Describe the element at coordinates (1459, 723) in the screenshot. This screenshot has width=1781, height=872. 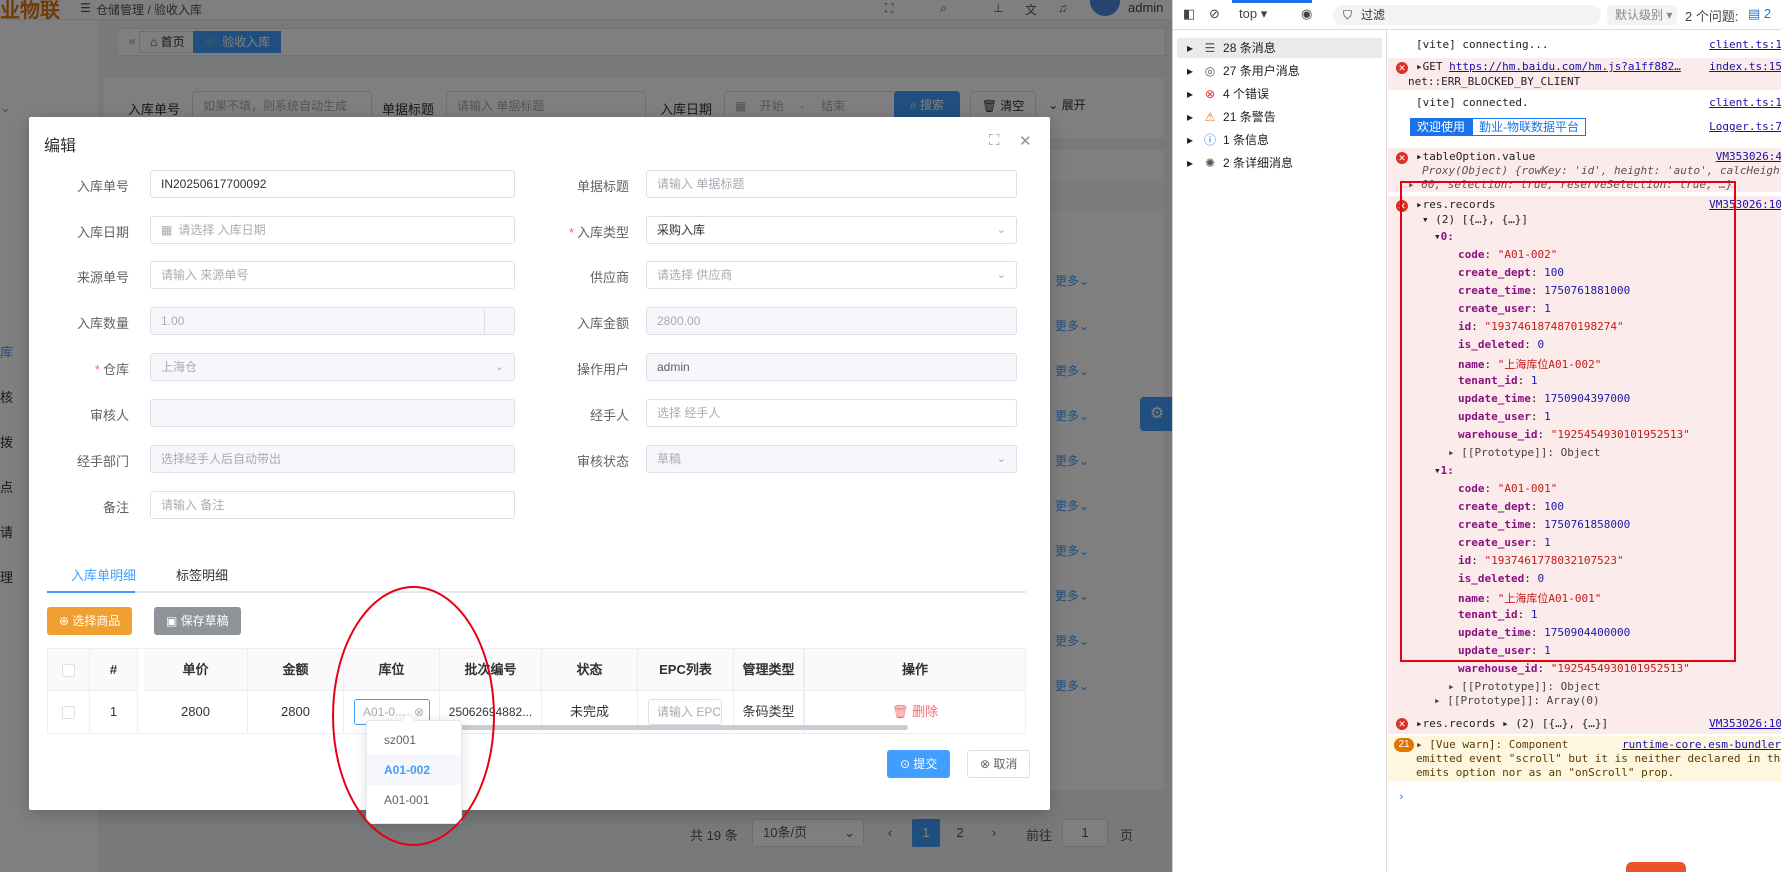
I see `res-records-text: res.records` at that location.